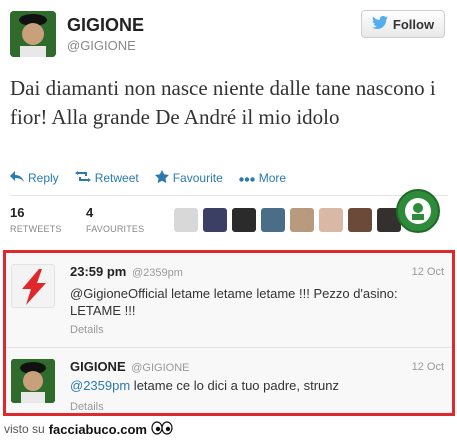 This screenshot has width=457, height=442. What do you see at coordinates (379, 23) in the screenshot?
I see `twitter-bird-icon` at bounding box center [379, 23].